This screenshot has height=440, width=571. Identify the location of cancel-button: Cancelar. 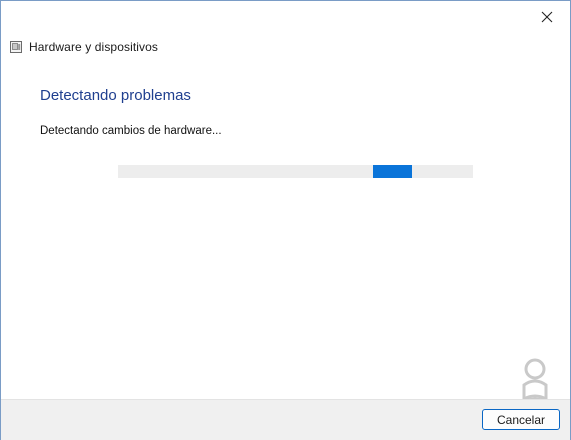
(521, 419).